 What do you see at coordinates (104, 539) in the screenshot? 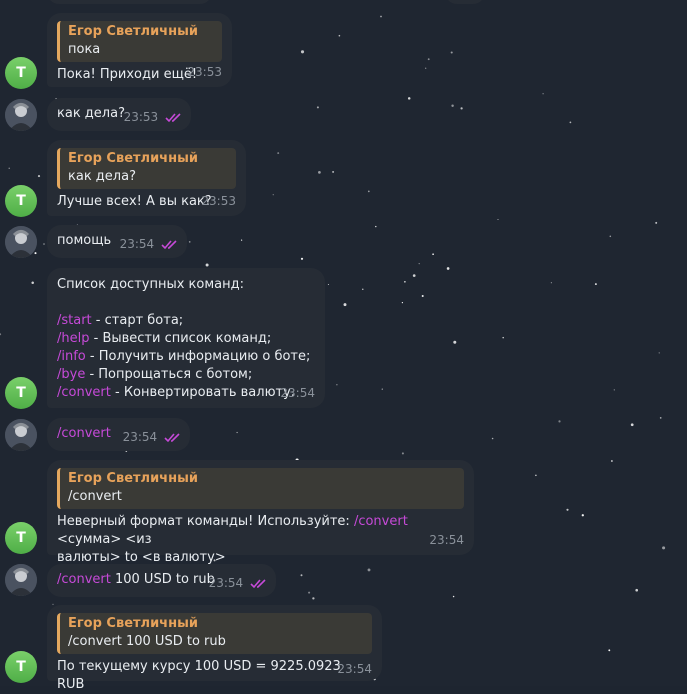
I see `message-text-part: <сумма> <из` at bounding box center [104, 539].